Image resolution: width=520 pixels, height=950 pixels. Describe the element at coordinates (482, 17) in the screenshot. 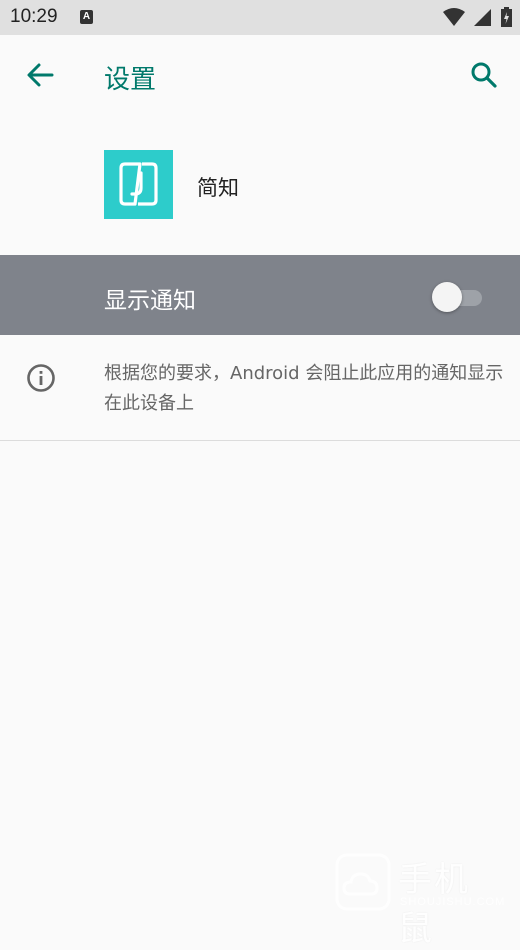

I see `signal-icon` at that location.